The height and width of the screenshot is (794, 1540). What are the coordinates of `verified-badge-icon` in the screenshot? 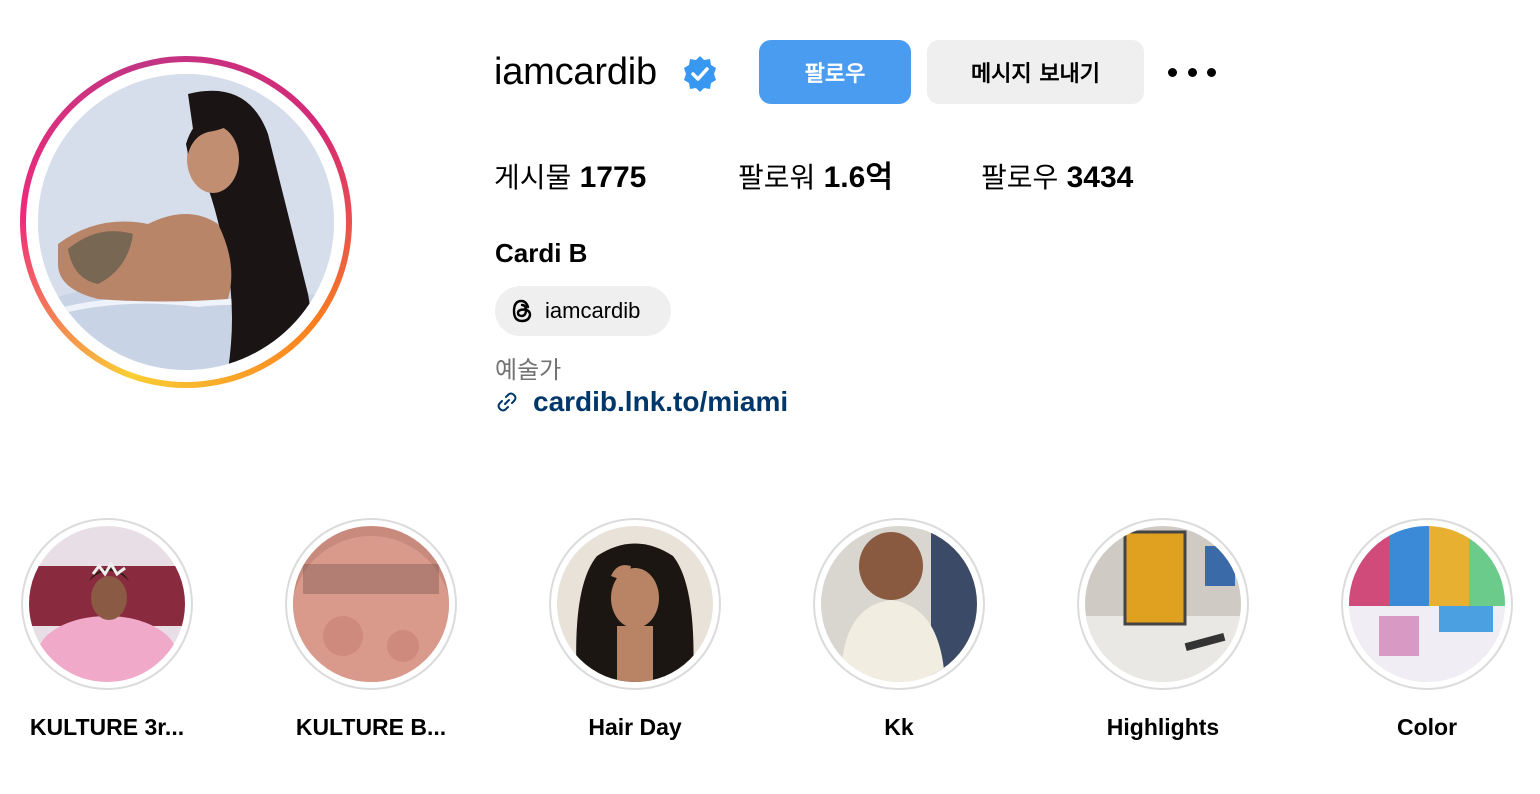 It's located at (700, 74).